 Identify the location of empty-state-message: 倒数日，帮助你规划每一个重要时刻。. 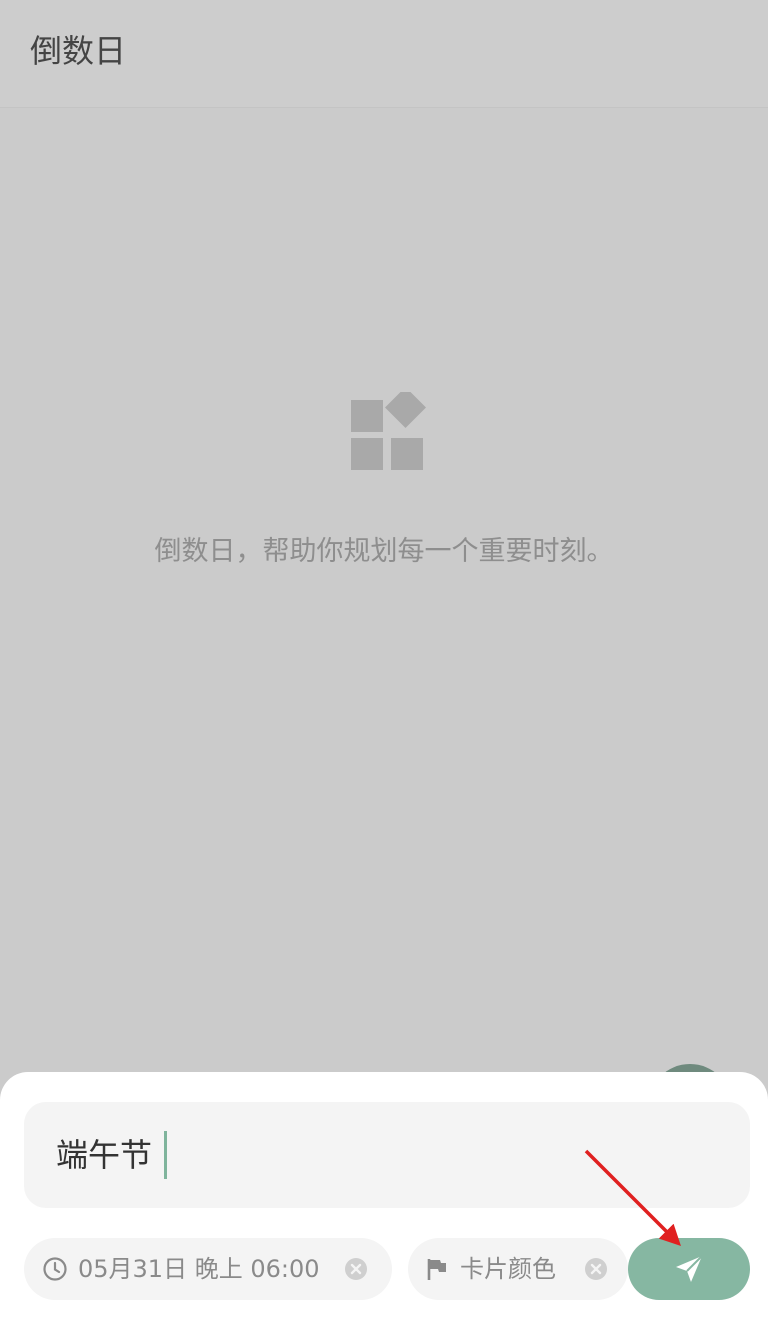
(384, 551).